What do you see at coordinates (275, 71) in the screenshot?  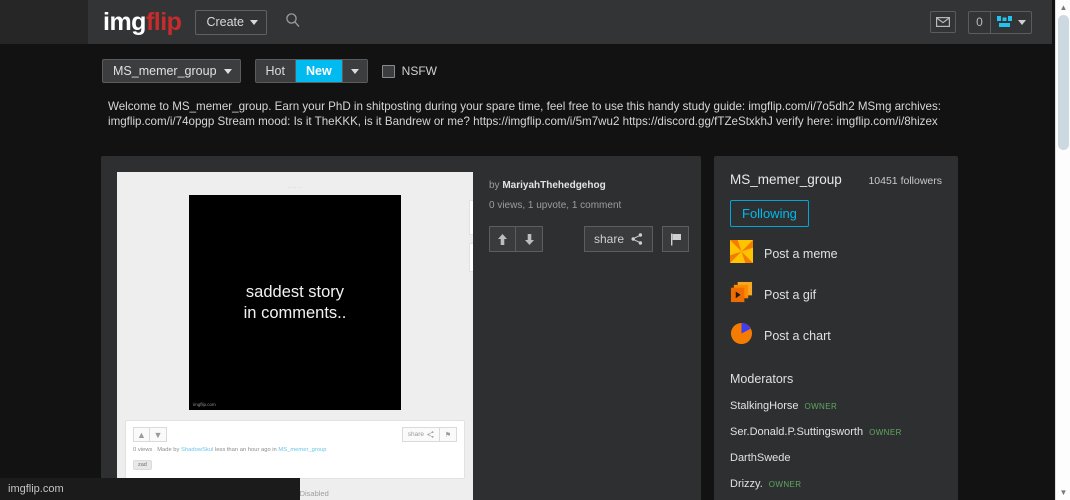 I see `sort-hot-button: Hot` at bounding box center [275, 71].